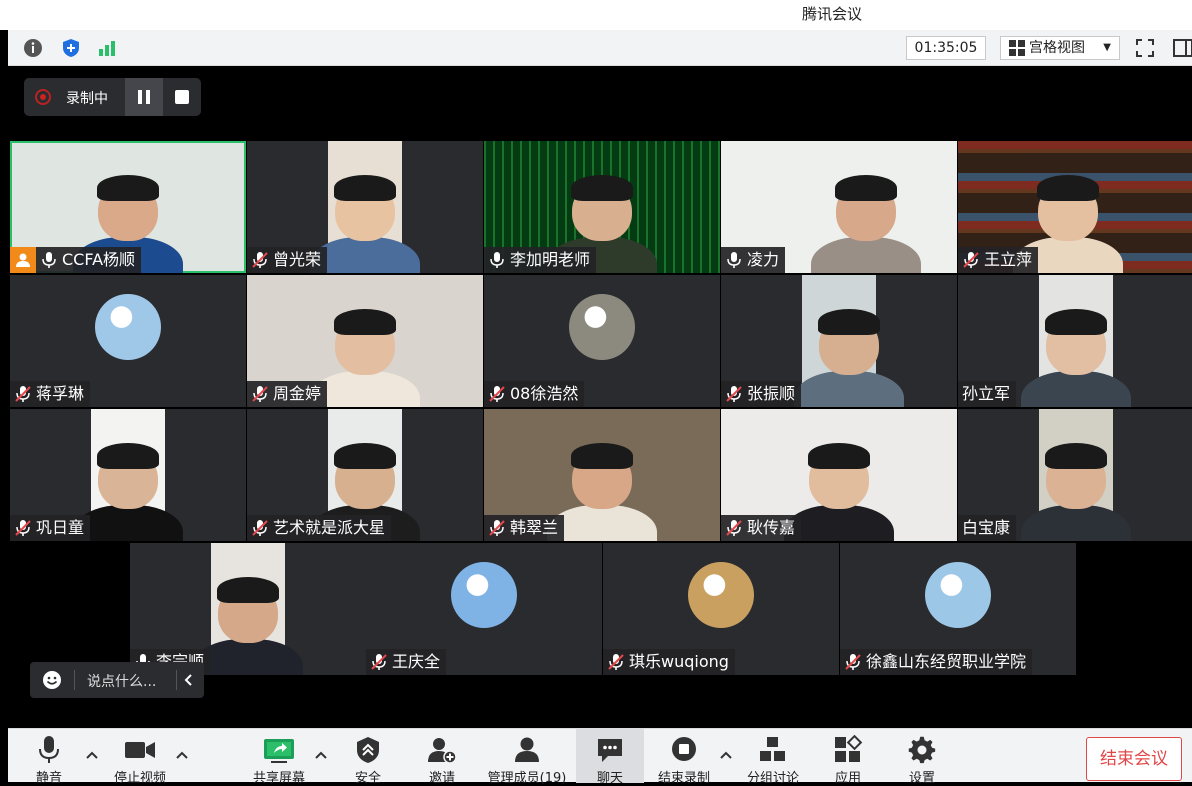 The height and width of the screenshot is (786, 1192). Describe the element at coordinates (772, 778) in the screenshot. I see `breakout-label: 分组讨论` at that location.